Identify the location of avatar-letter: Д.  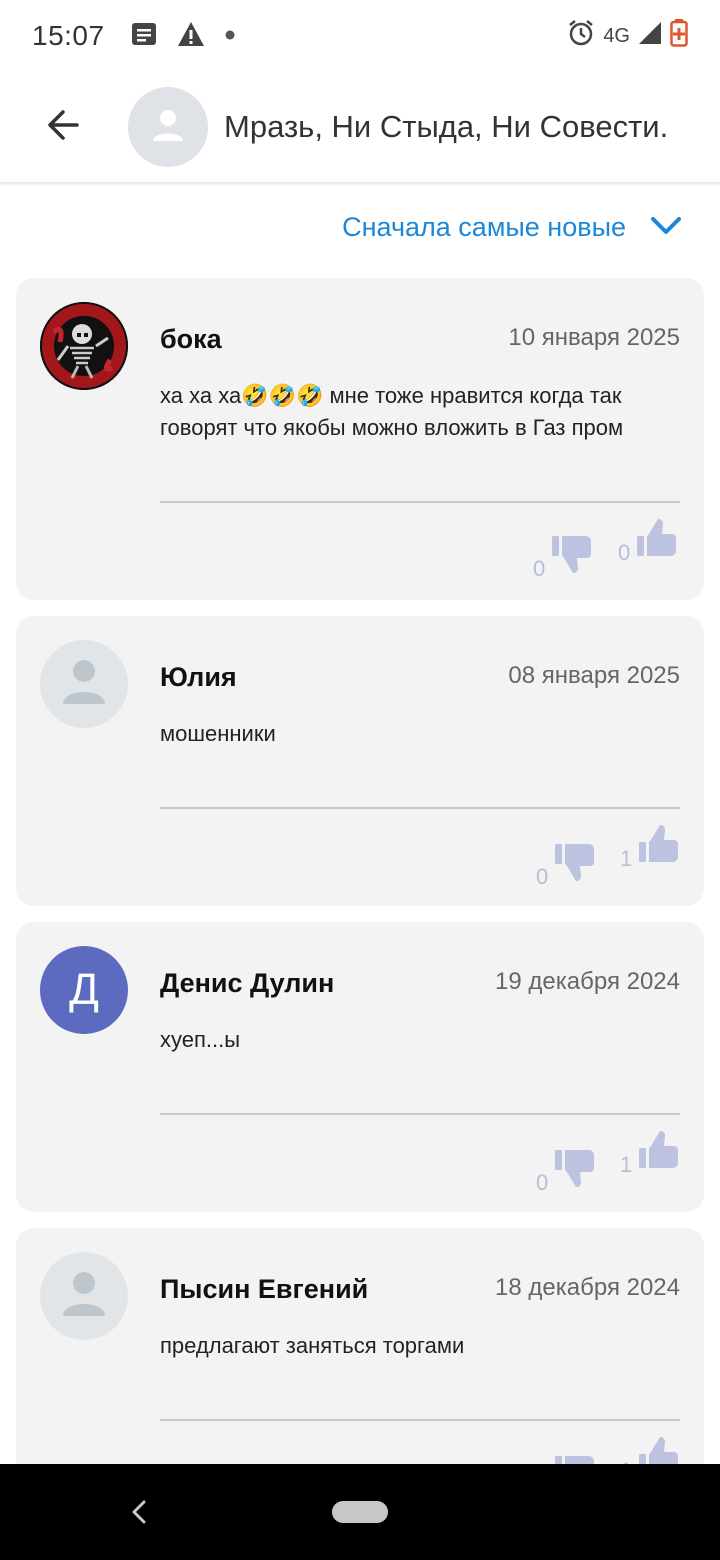
(84, 989).